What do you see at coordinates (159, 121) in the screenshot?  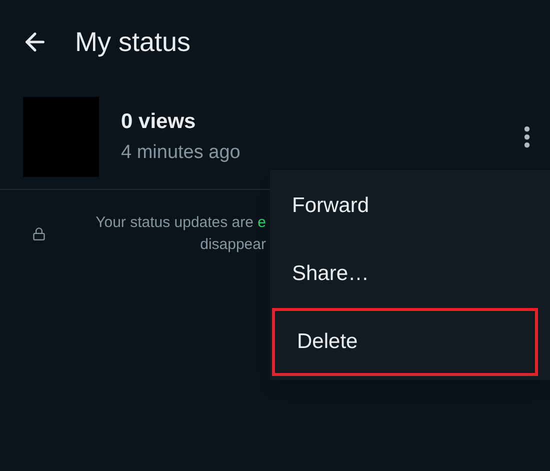 I see `views-count: 0 views` at bounding box center [159, 121].